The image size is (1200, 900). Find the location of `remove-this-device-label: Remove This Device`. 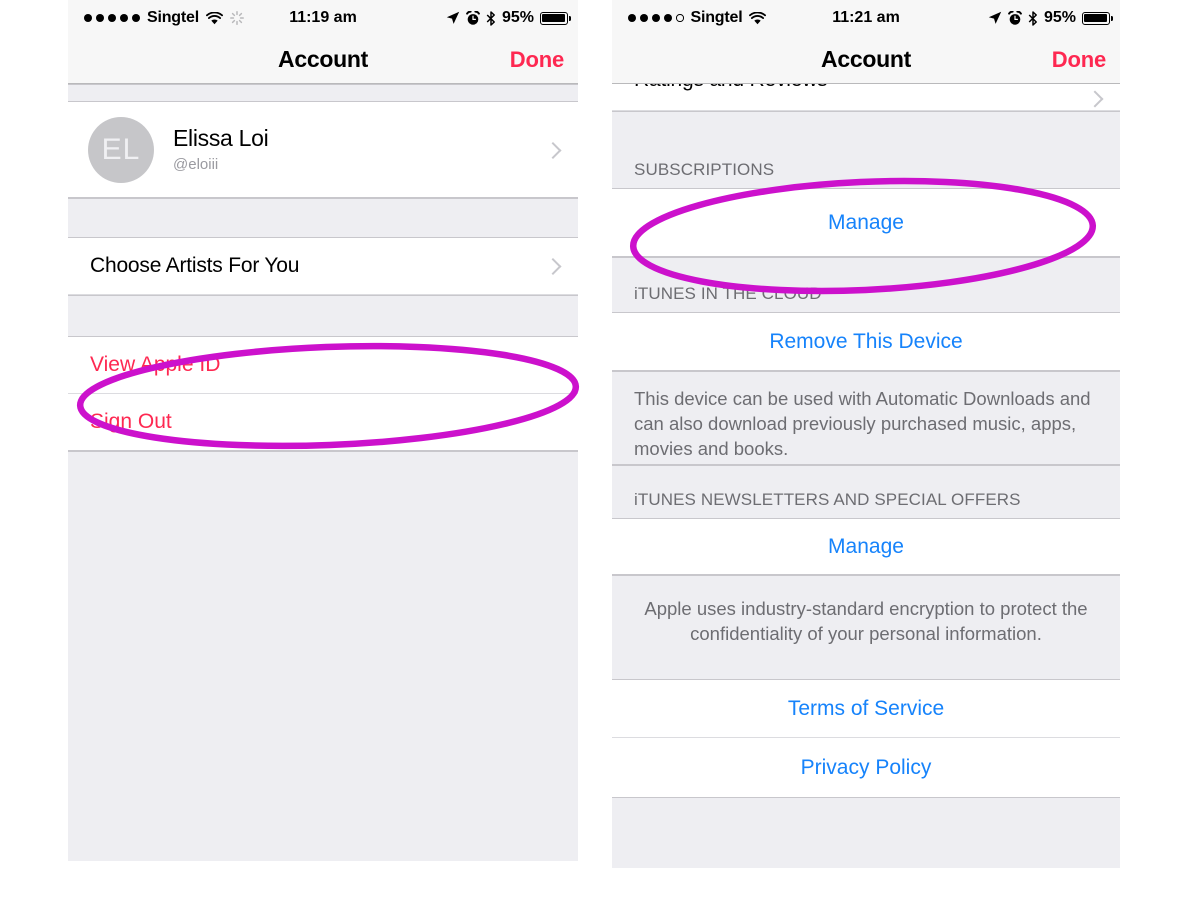

remove-this-device-label: Remove This Device is located at coordinates (866, 341).